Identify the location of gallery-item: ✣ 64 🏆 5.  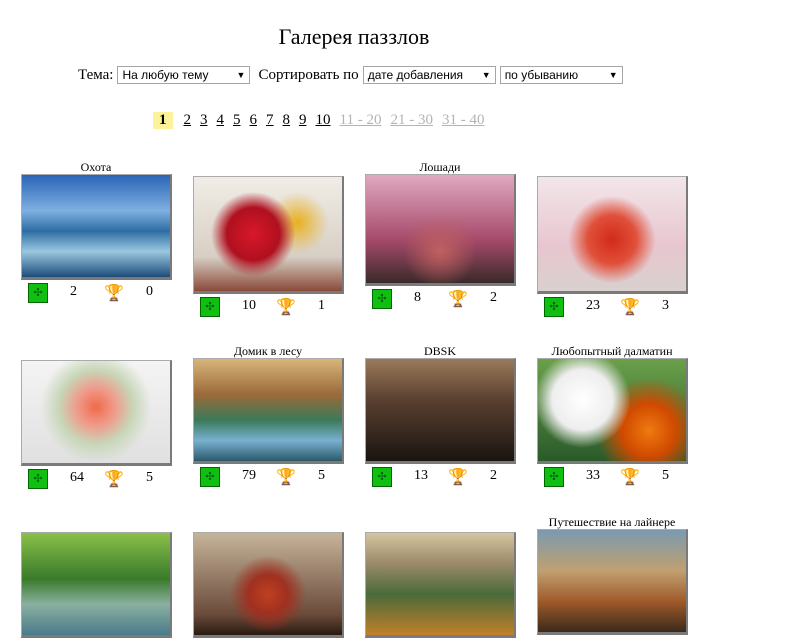
(96, 418).